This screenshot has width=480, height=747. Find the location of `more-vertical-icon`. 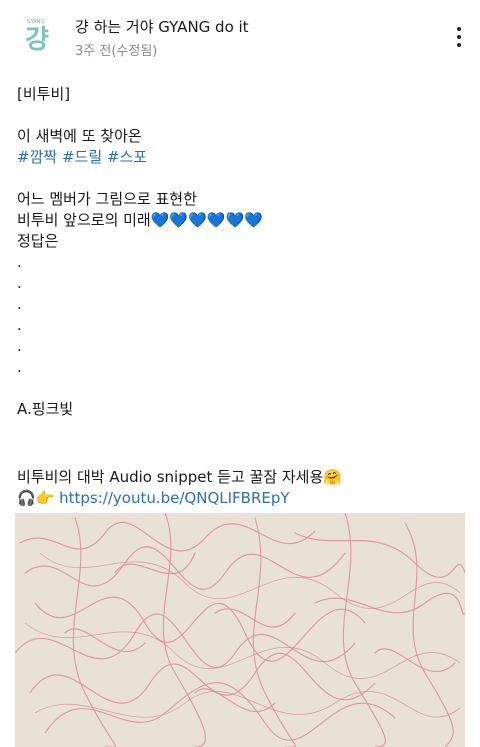

more-vertical-icon is located at coordinates (459, 38).